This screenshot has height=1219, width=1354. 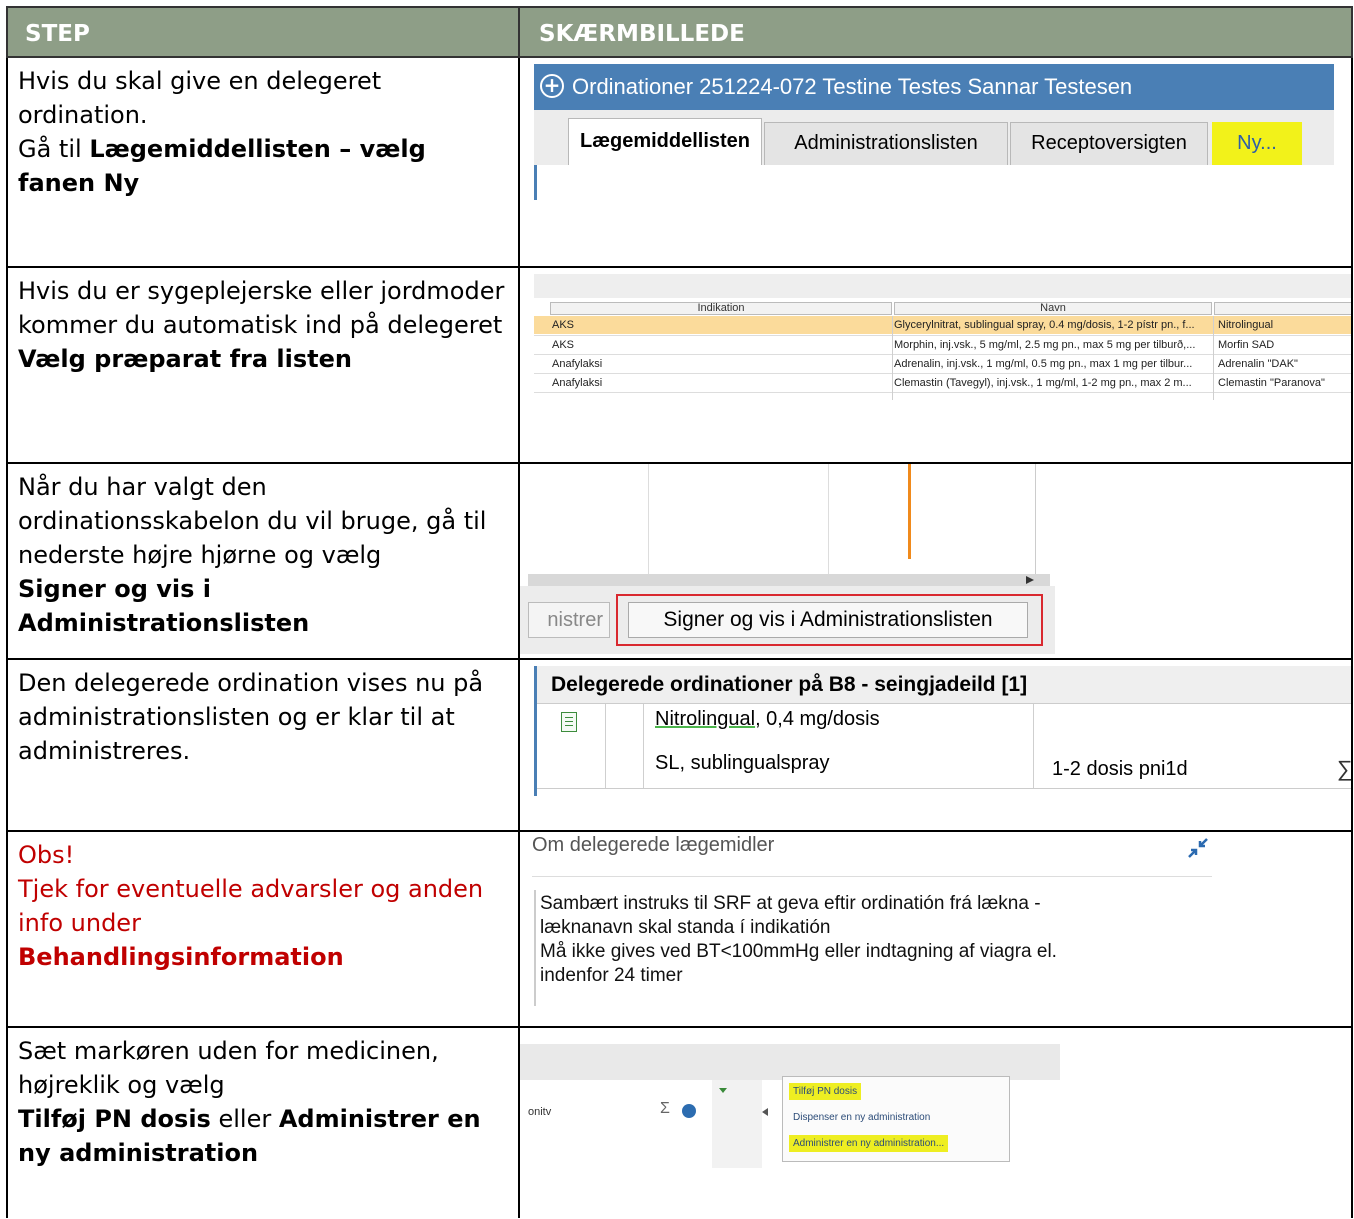 I want to click on step-6-bold-1: Tilføj PN dosis, so click(x=114, y=1119).